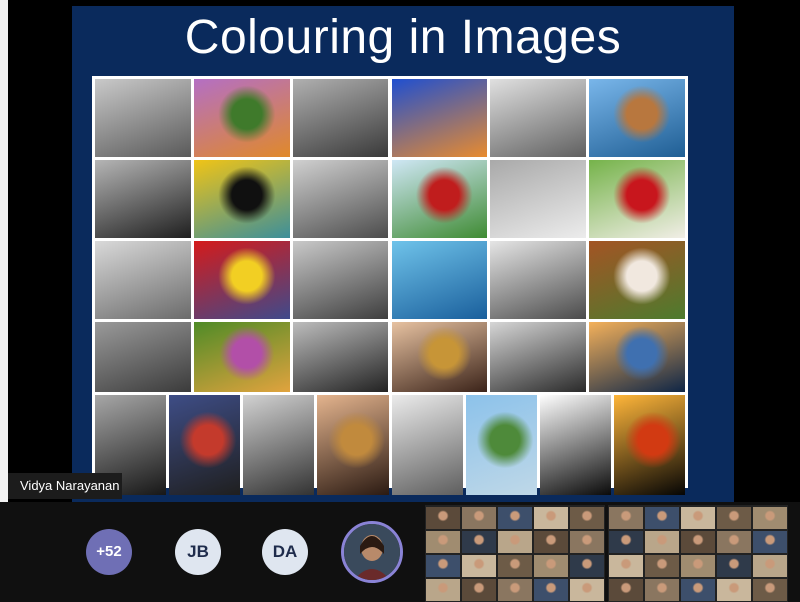 Image resolution: width=800 pixels, height=602 pixels. Describe the element at coordinates (143, 199) in the screenshot. I see `angelfish-grayscale` at that location.